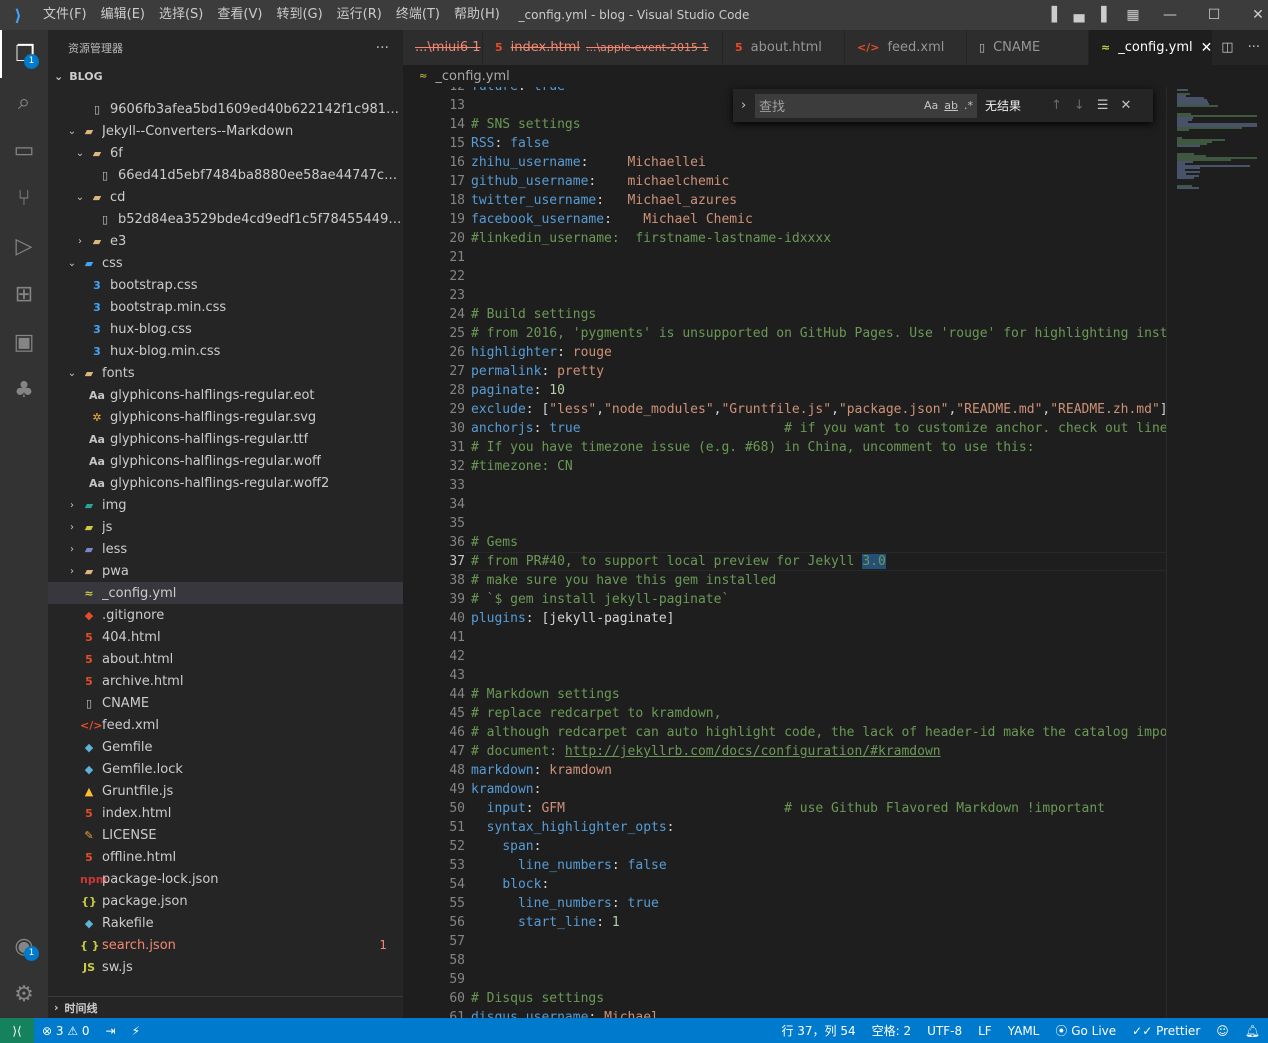  I want to click on live-share-icon: ⇥, so click(111, 1031).